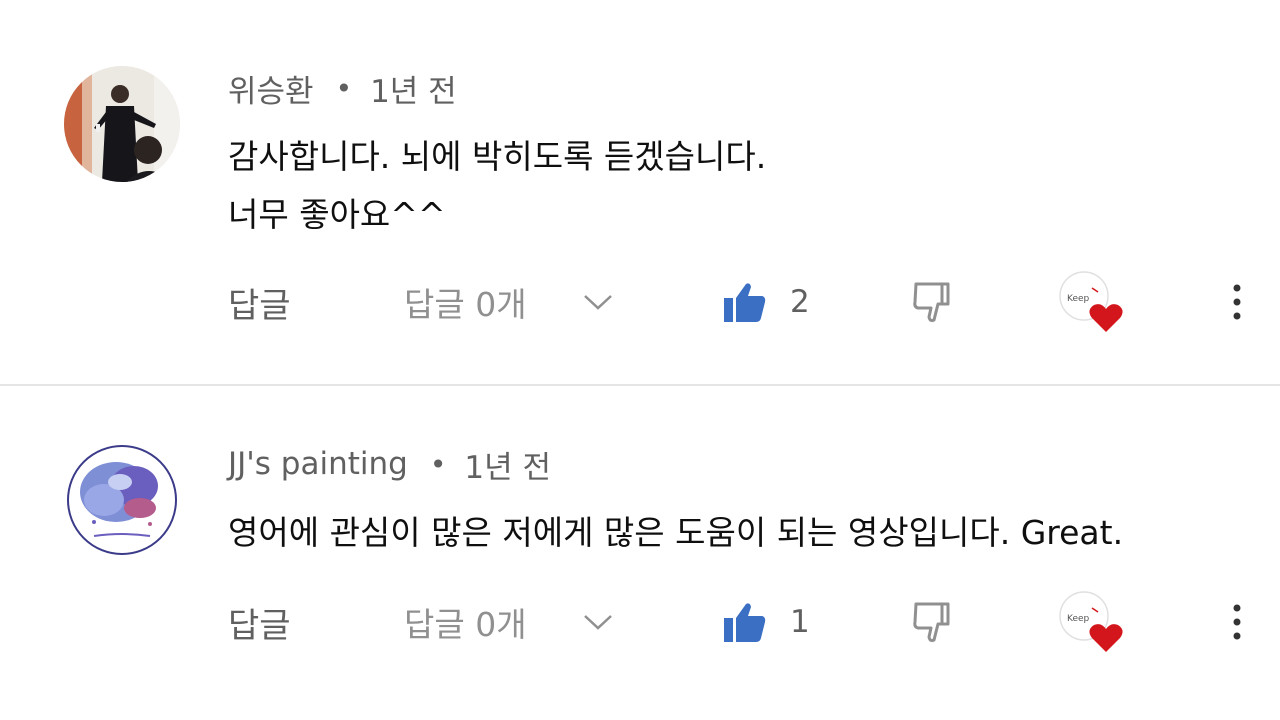 This screenshot has height=720, width=1280. Describe the element at coordinates (800, 302) in the screenshot. I see `like-count: 2` at that location.